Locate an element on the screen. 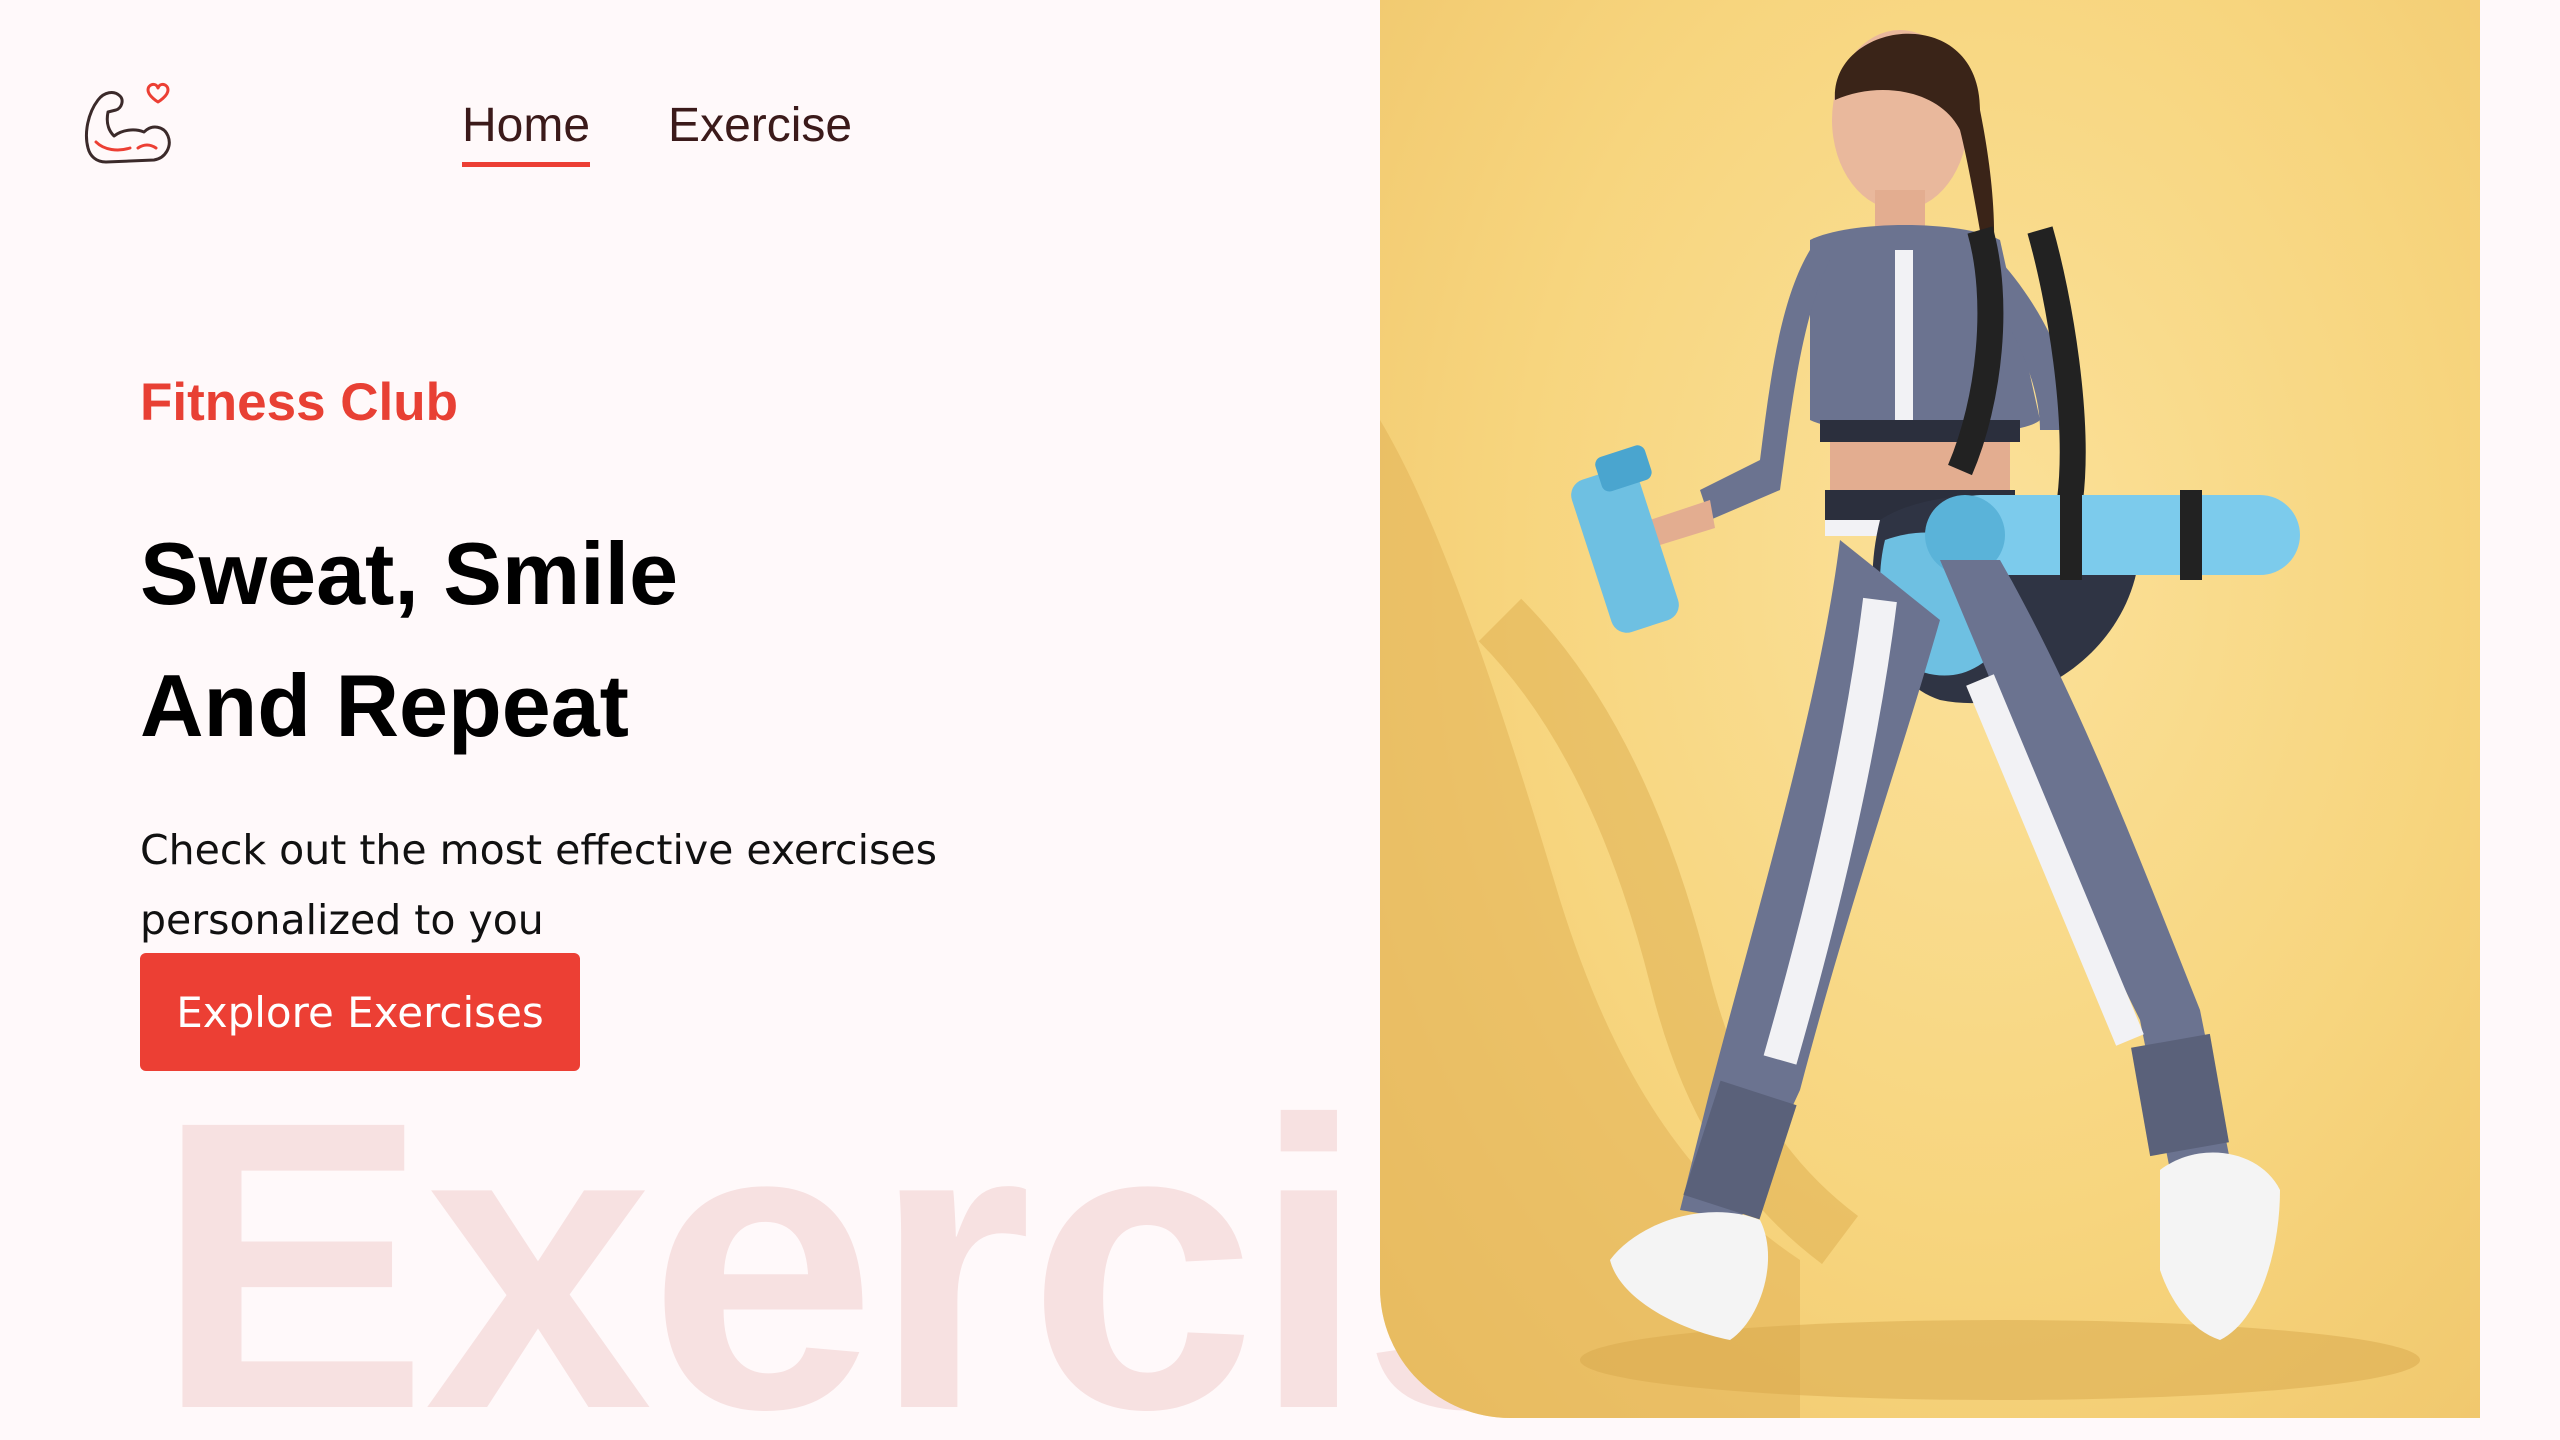 This screenshot has width=2560, height=1440. hero-headline: Sweat, Smile And Repeat is located at coordinates (409, 640).